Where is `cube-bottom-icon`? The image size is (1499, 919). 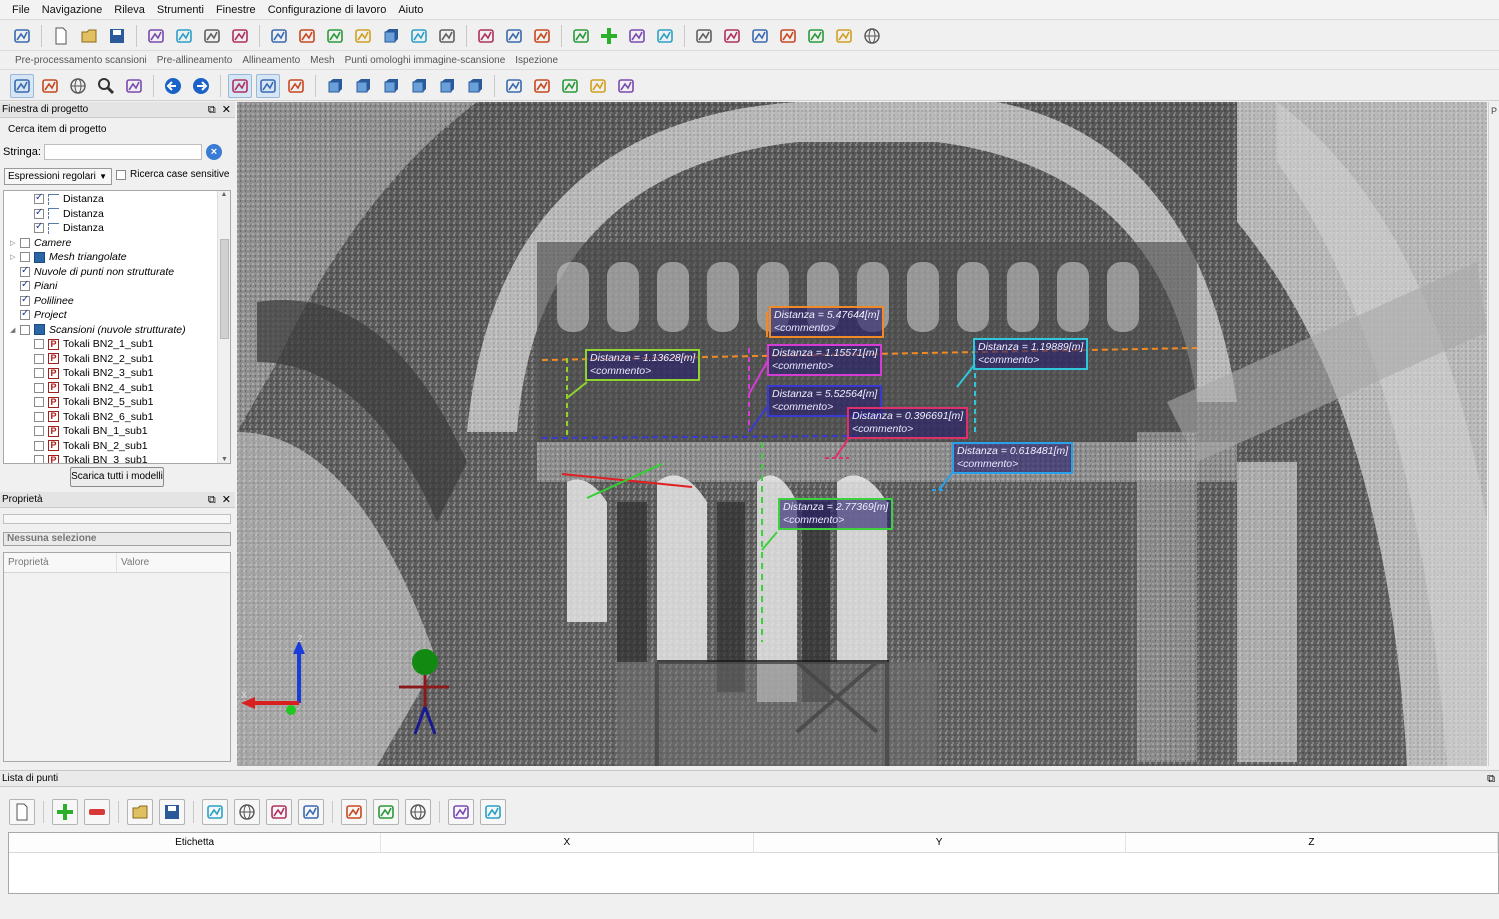 cube-bottom-icon is located at coordinates (447, 86).